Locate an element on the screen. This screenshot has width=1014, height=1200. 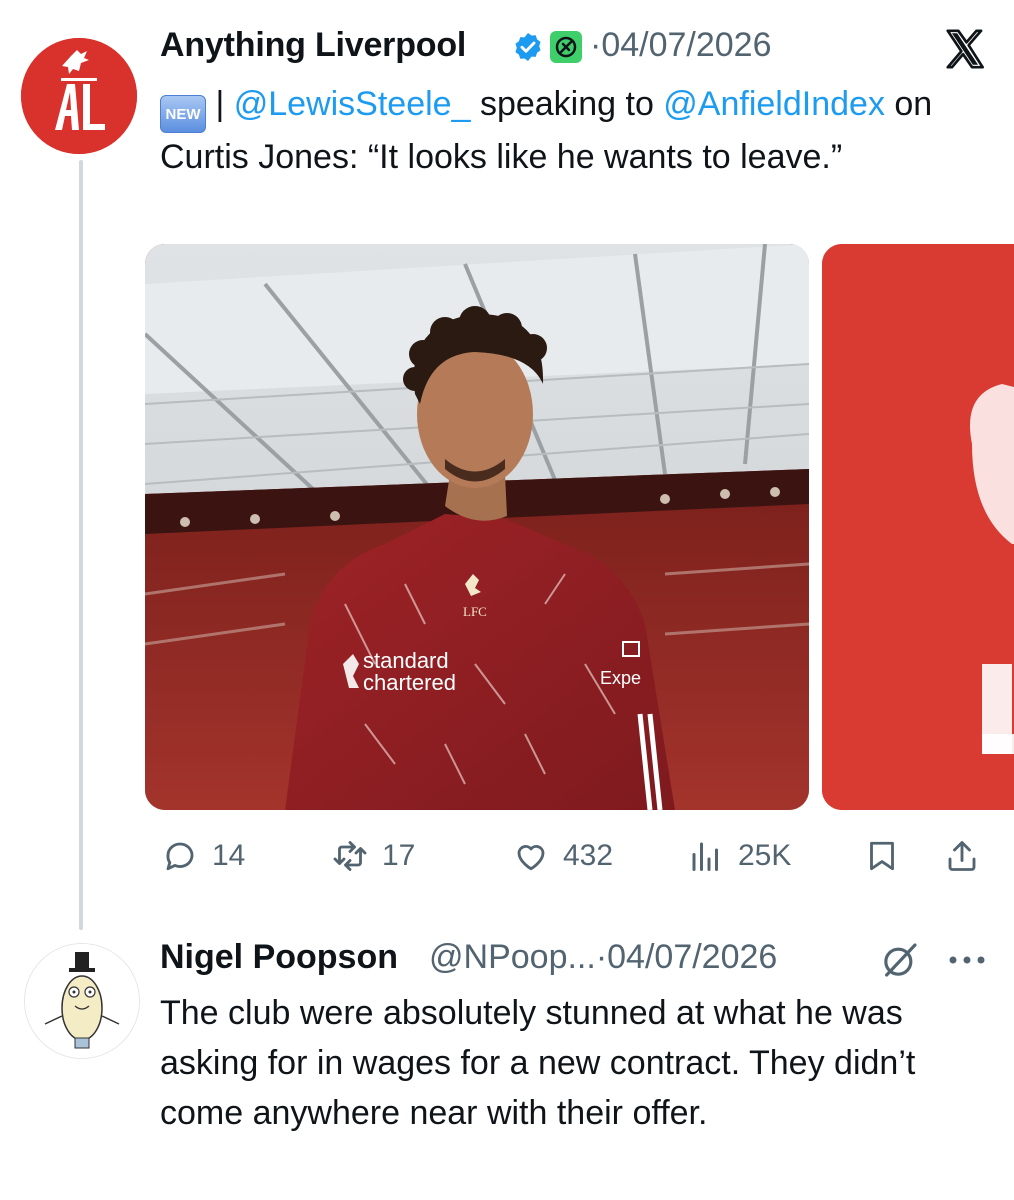
grok-icon is located at coordinates (900, 960).